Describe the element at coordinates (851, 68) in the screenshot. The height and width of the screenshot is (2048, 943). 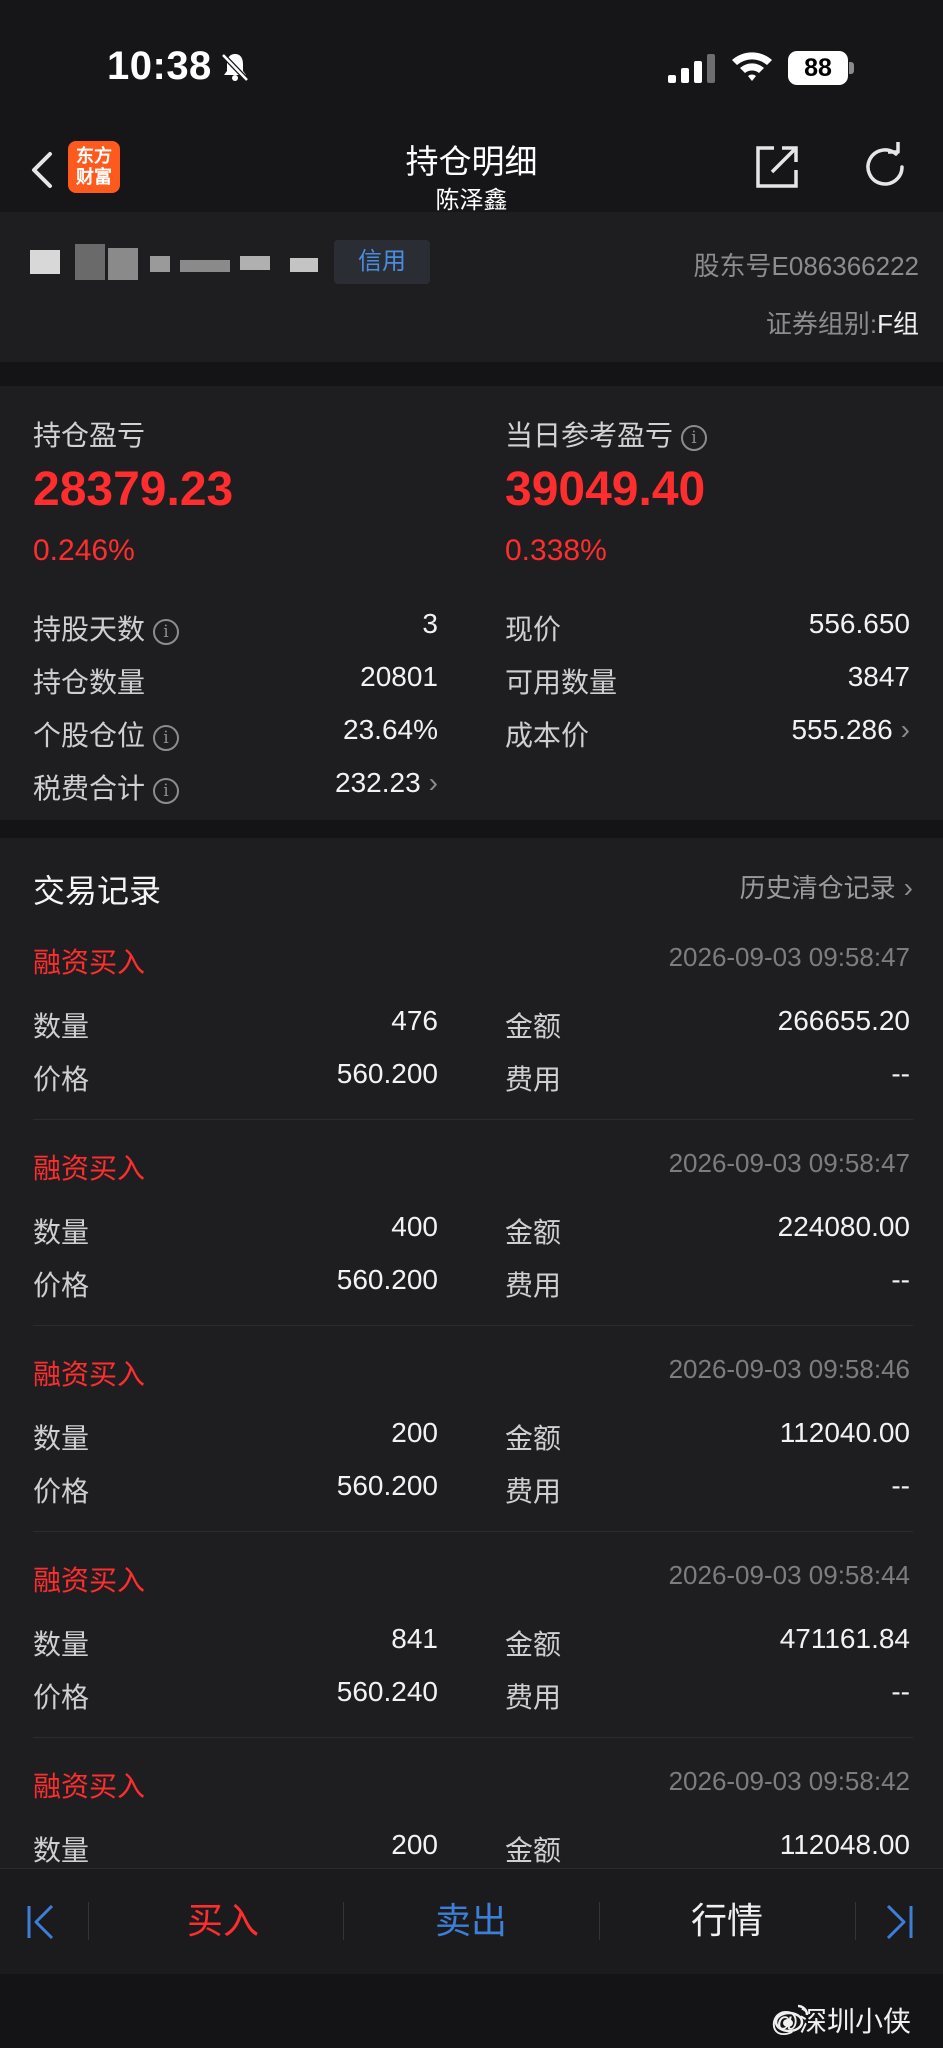
I see `battery-nub` at that location.